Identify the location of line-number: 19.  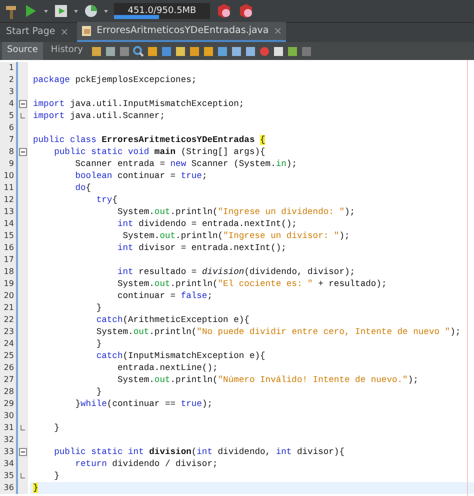
(8, 284).